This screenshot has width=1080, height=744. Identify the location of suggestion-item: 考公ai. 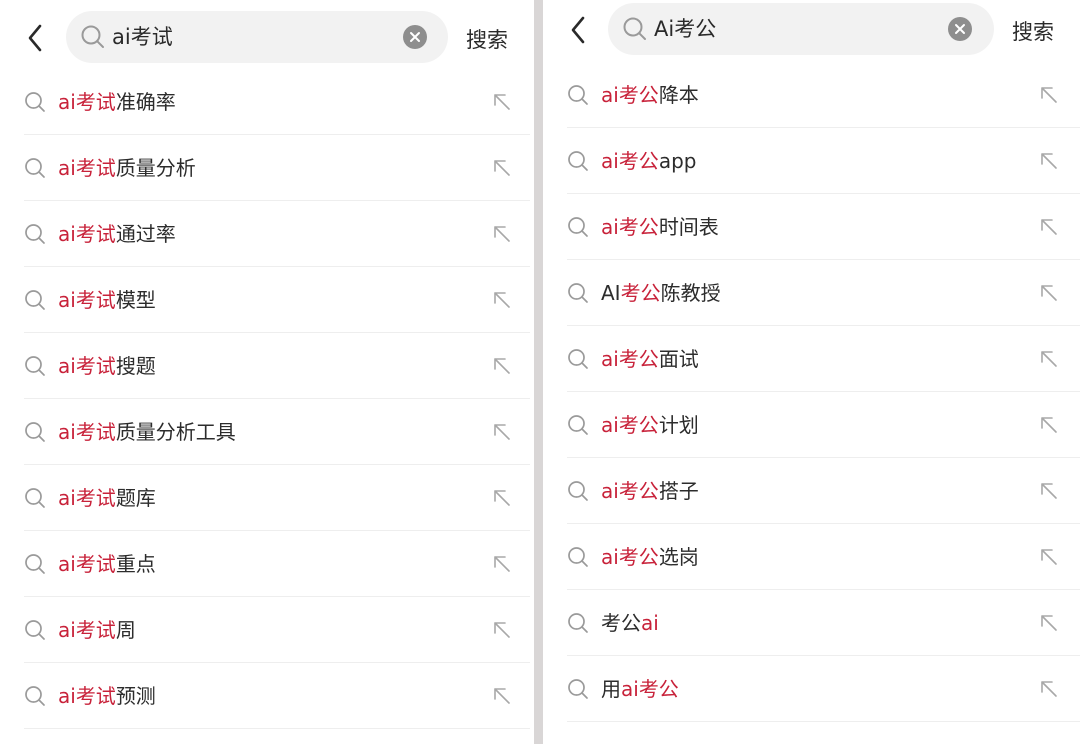
(823, 623).